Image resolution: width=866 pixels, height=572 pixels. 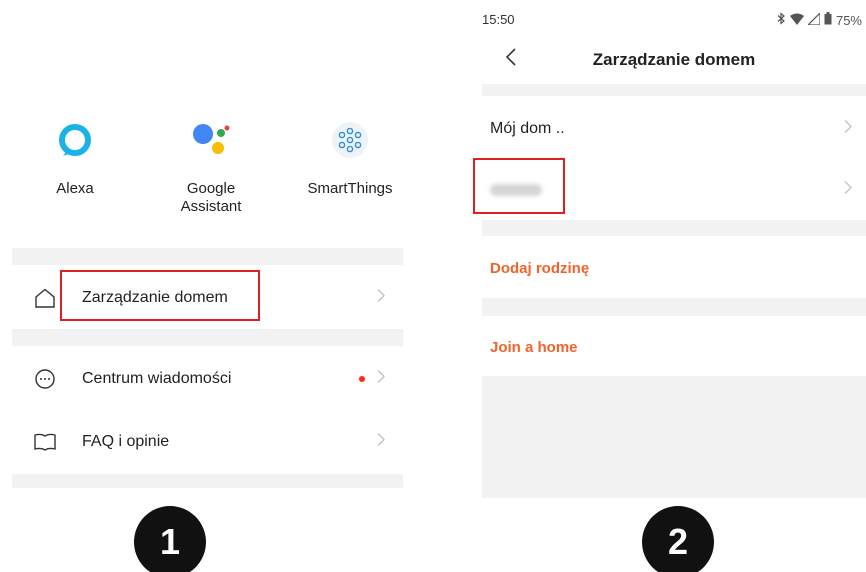 I want to click on status-icons: 75%, so click(x=819, y=19).